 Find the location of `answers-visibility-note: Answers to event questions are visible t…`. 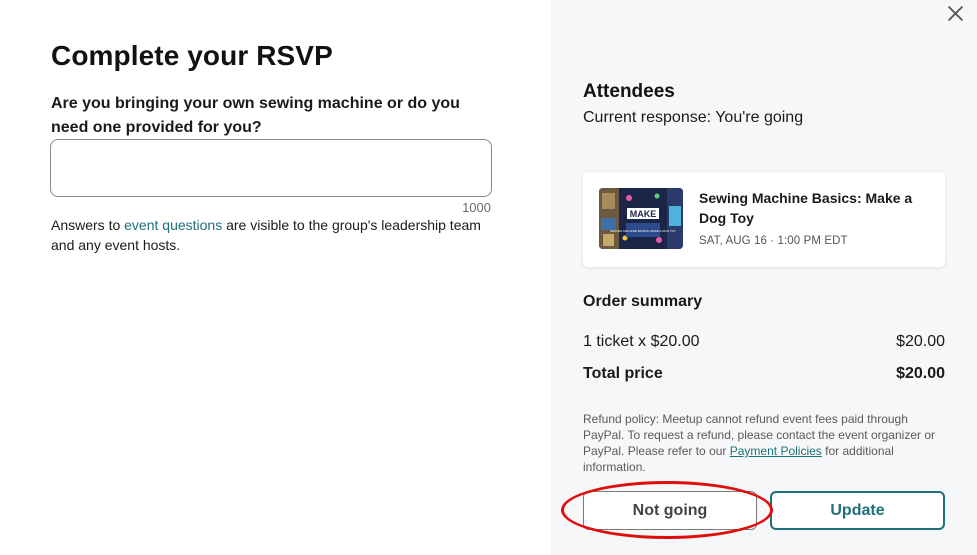

answers-visibility-note: Answers to event questions are visible t… is located at coordinates (273, 235).